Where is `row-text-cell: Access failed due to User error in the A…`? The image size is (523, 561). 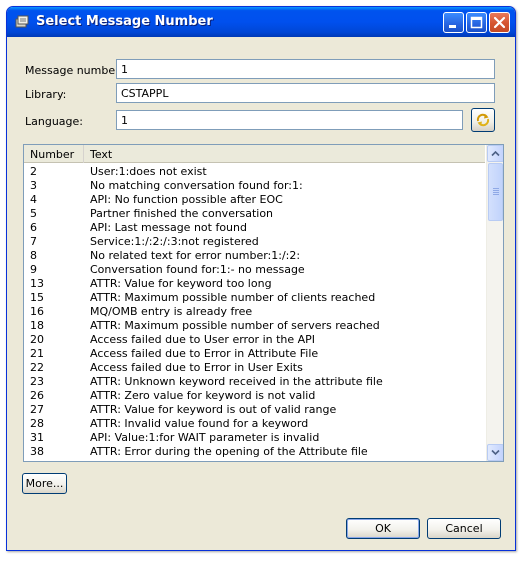 row-text-cell: Access failed due to User error in the A… is located at coordinates (203, 339).